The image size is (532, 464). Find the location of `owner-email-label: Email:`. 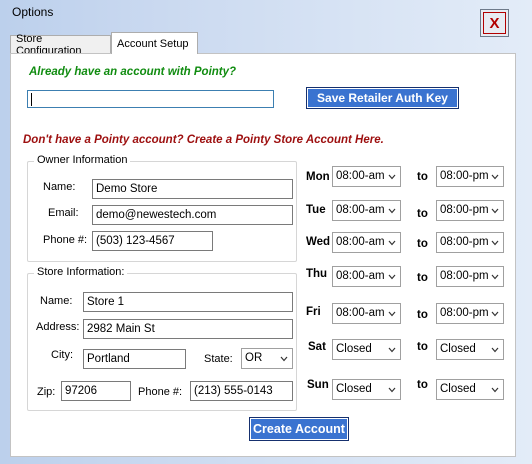

owner-email-label: Email: is located at coordinates (63, 213).